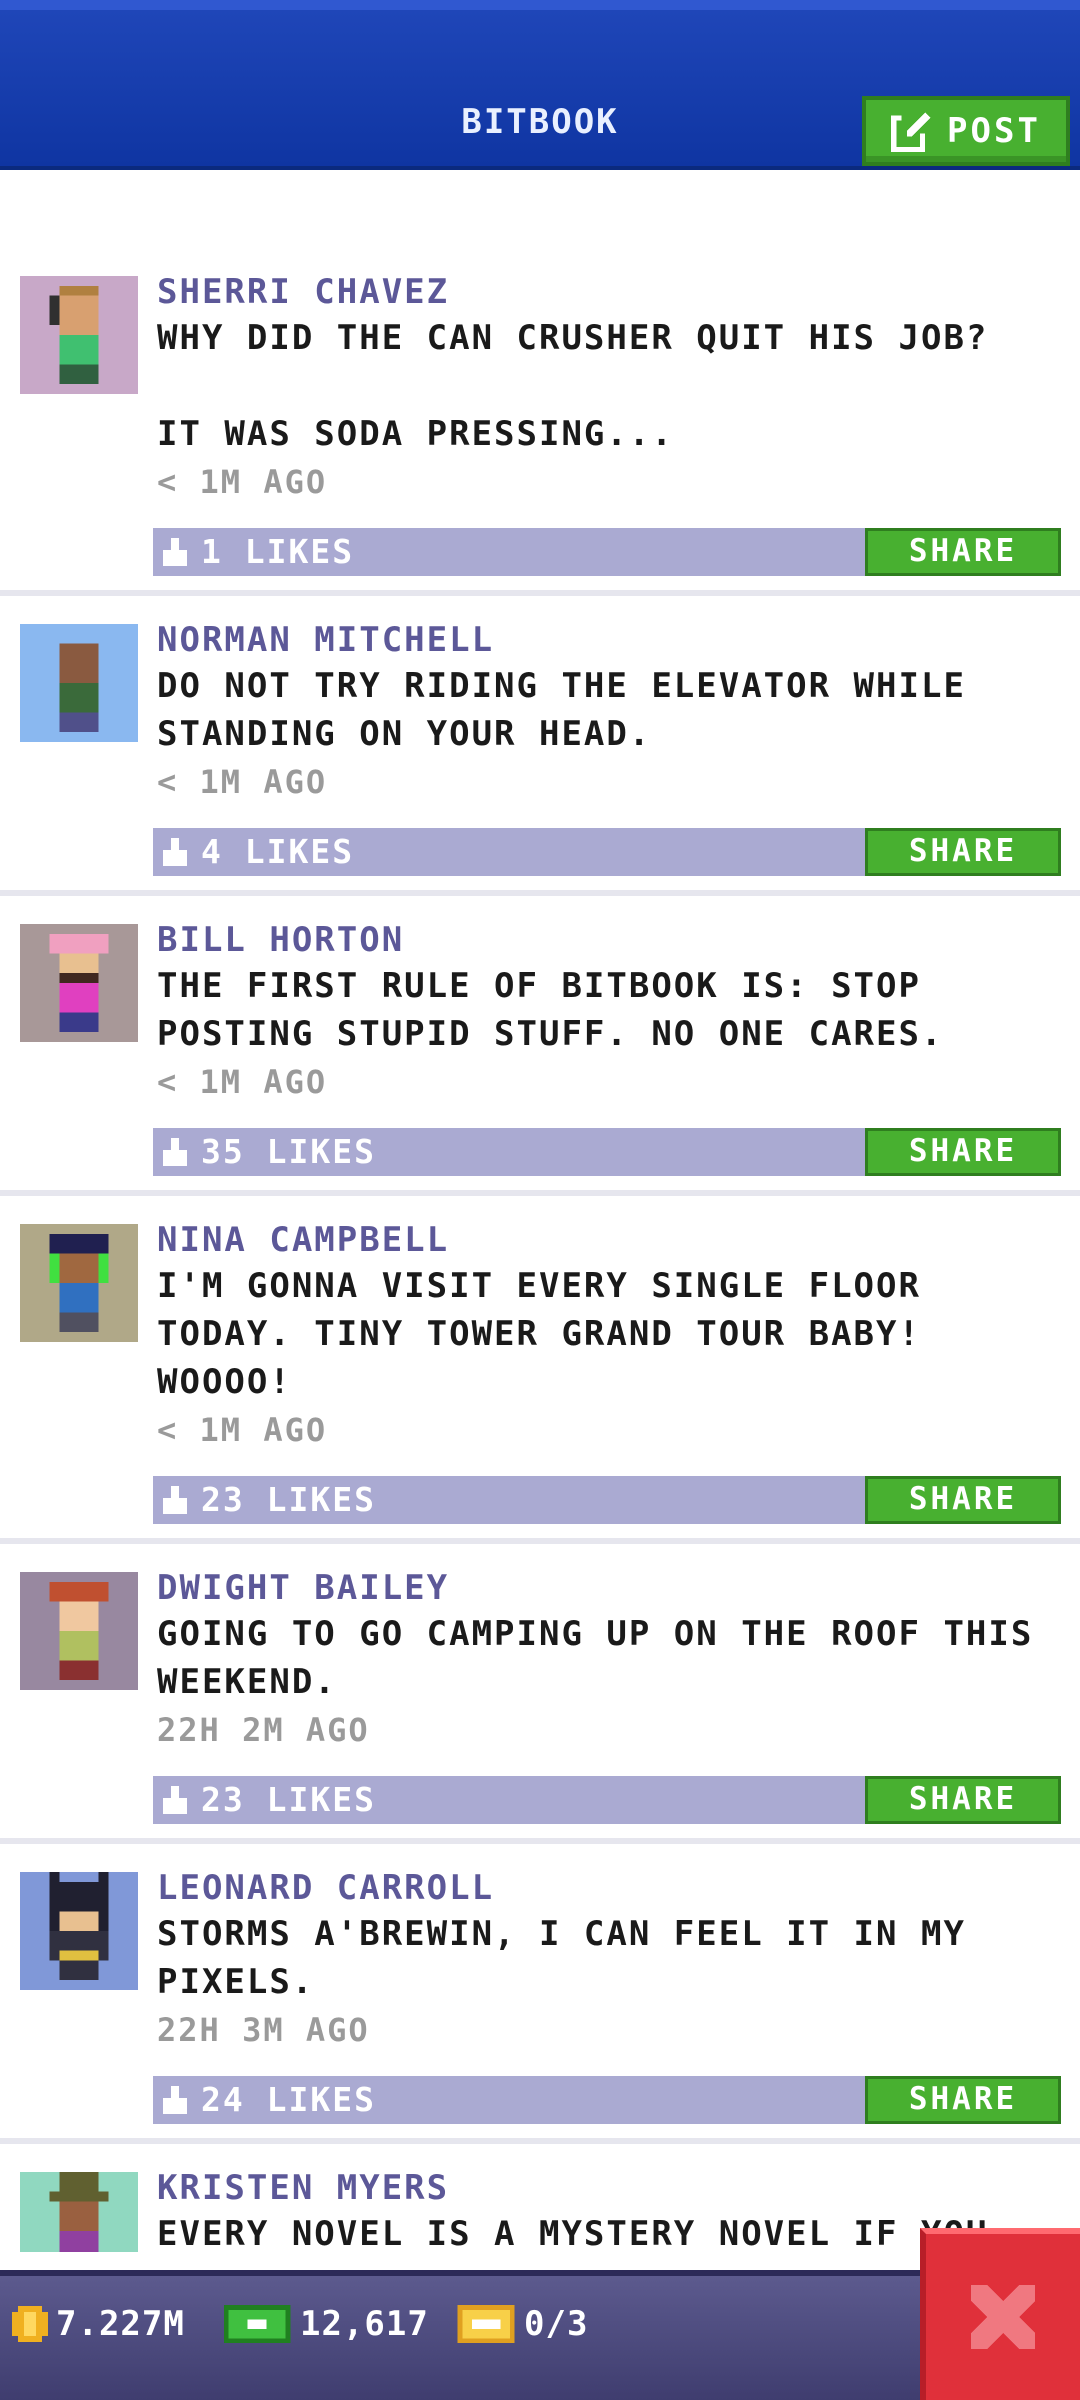 This screenshot has width=1080, height=2400. Describe the element at coordinates (1003, 2317) in the screenshot. I see `close-icon` at that location.